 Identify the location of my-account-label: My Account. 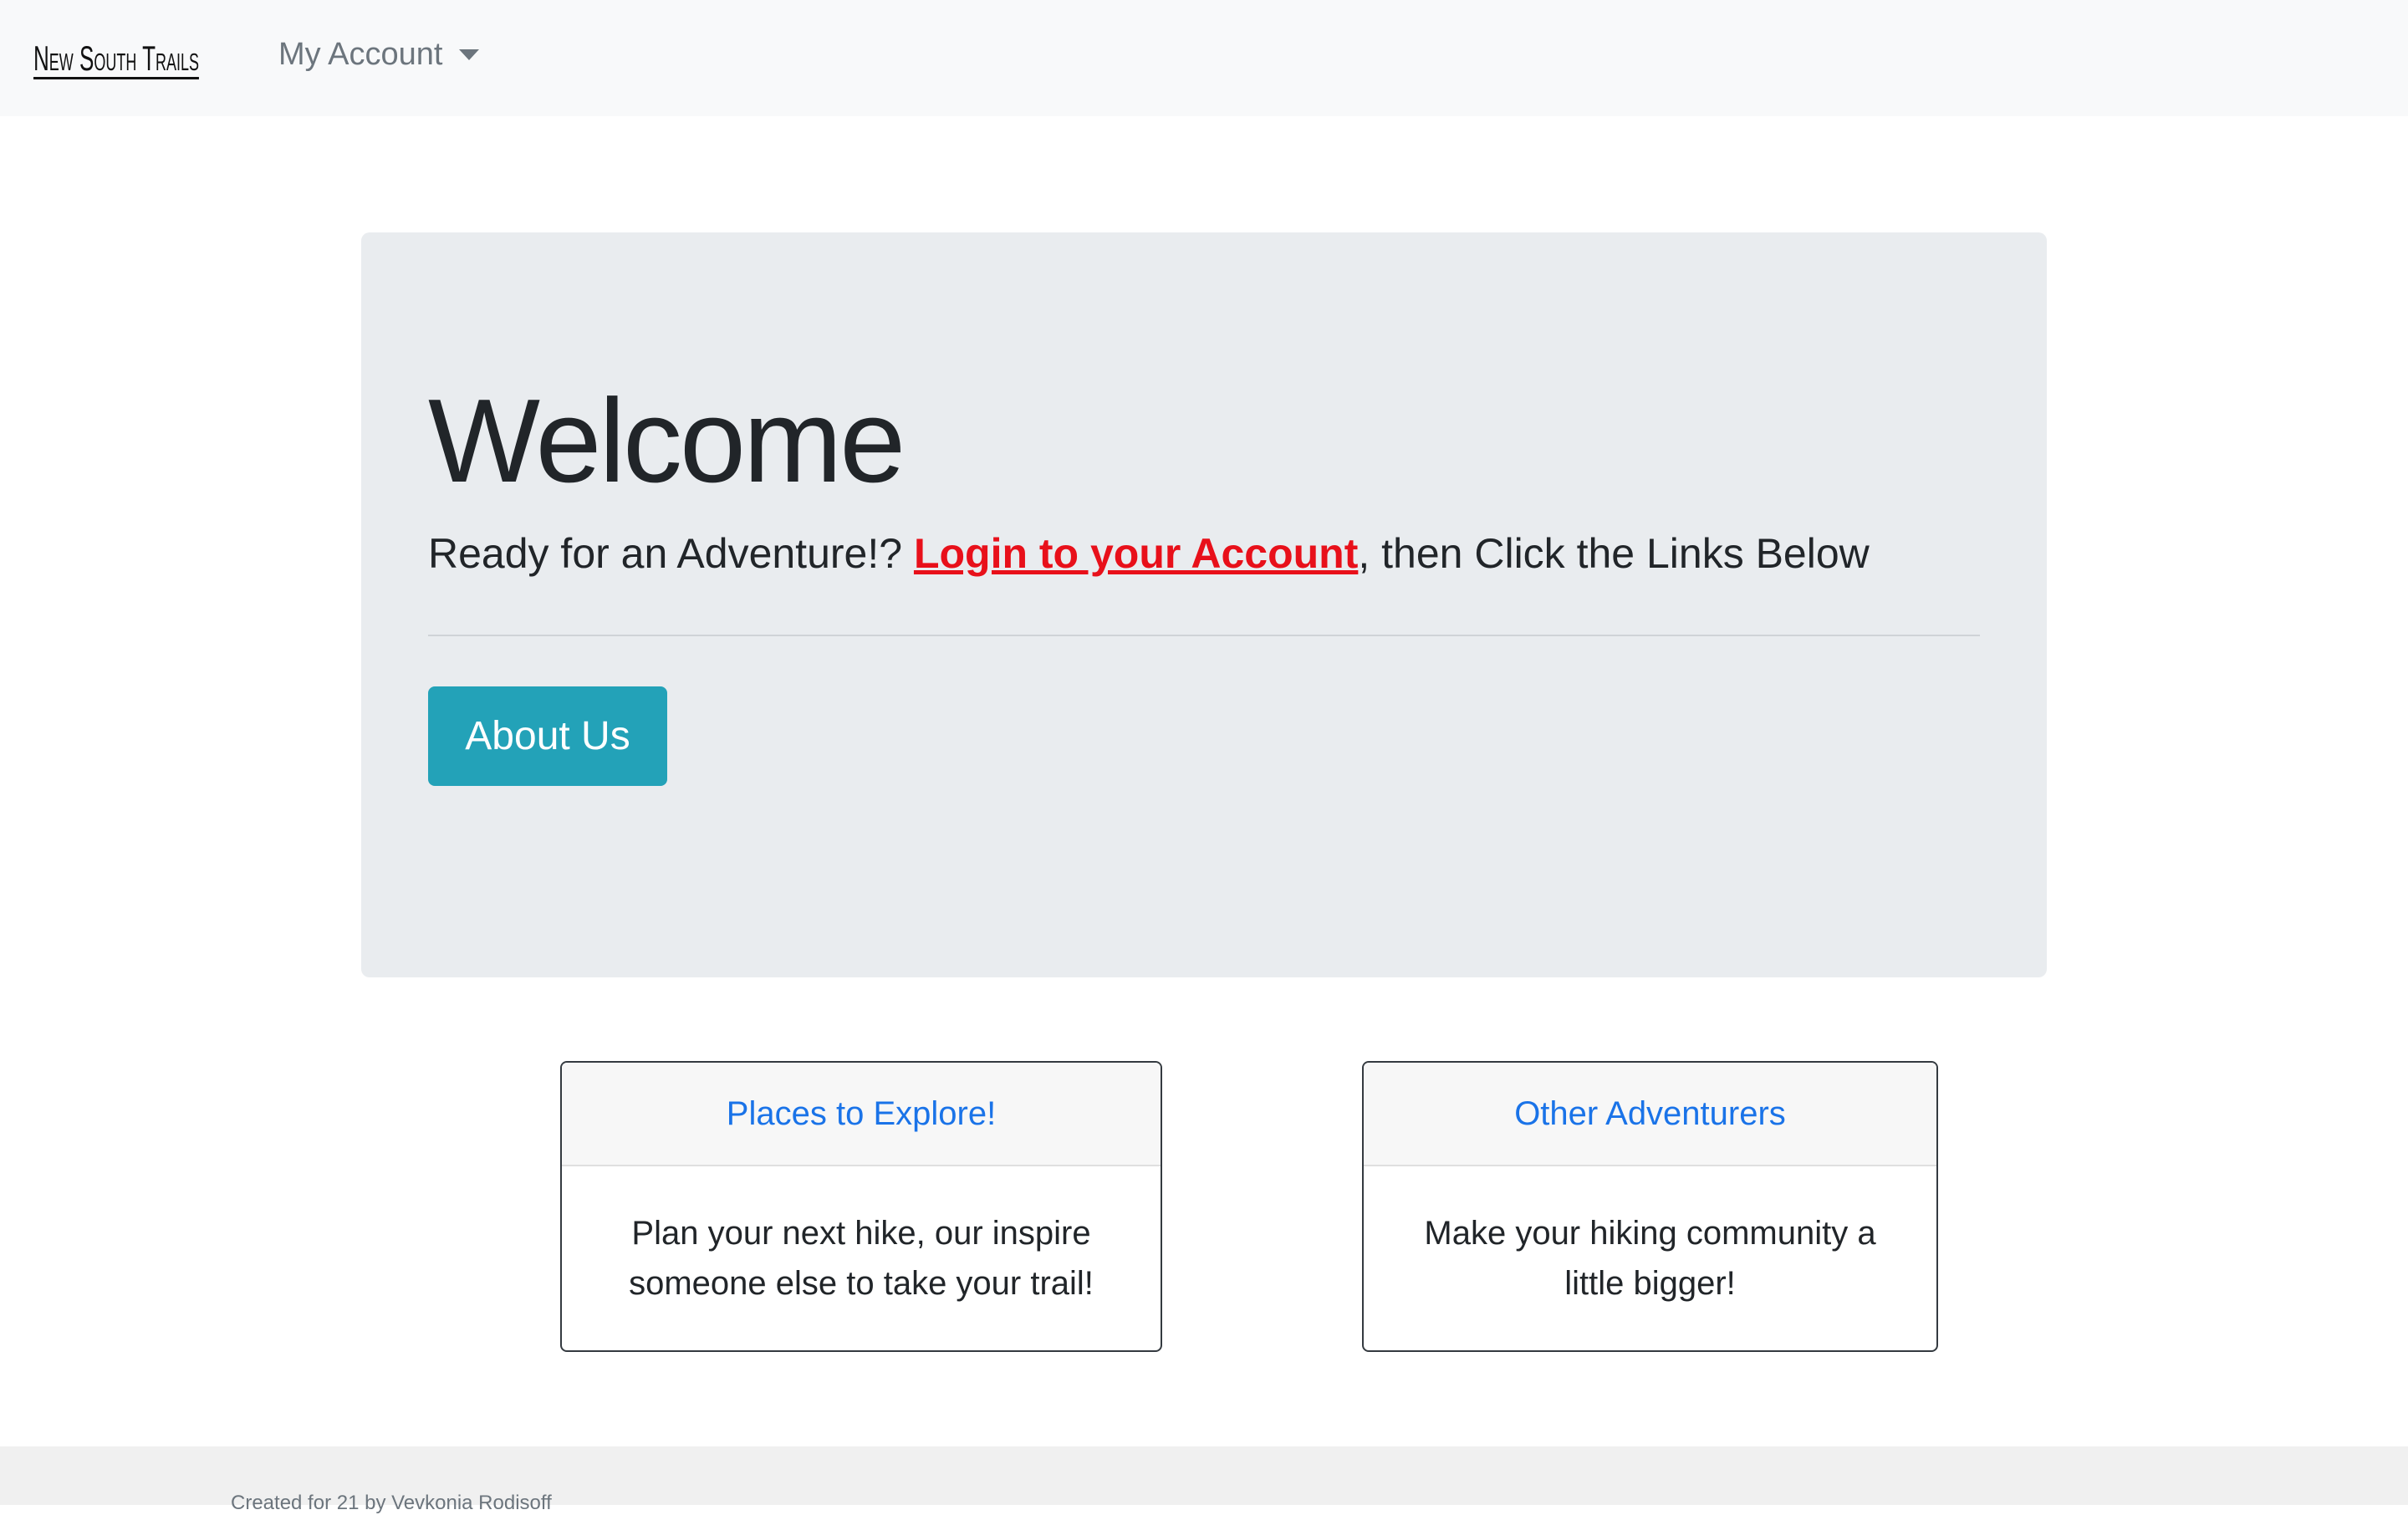
(360, 54).